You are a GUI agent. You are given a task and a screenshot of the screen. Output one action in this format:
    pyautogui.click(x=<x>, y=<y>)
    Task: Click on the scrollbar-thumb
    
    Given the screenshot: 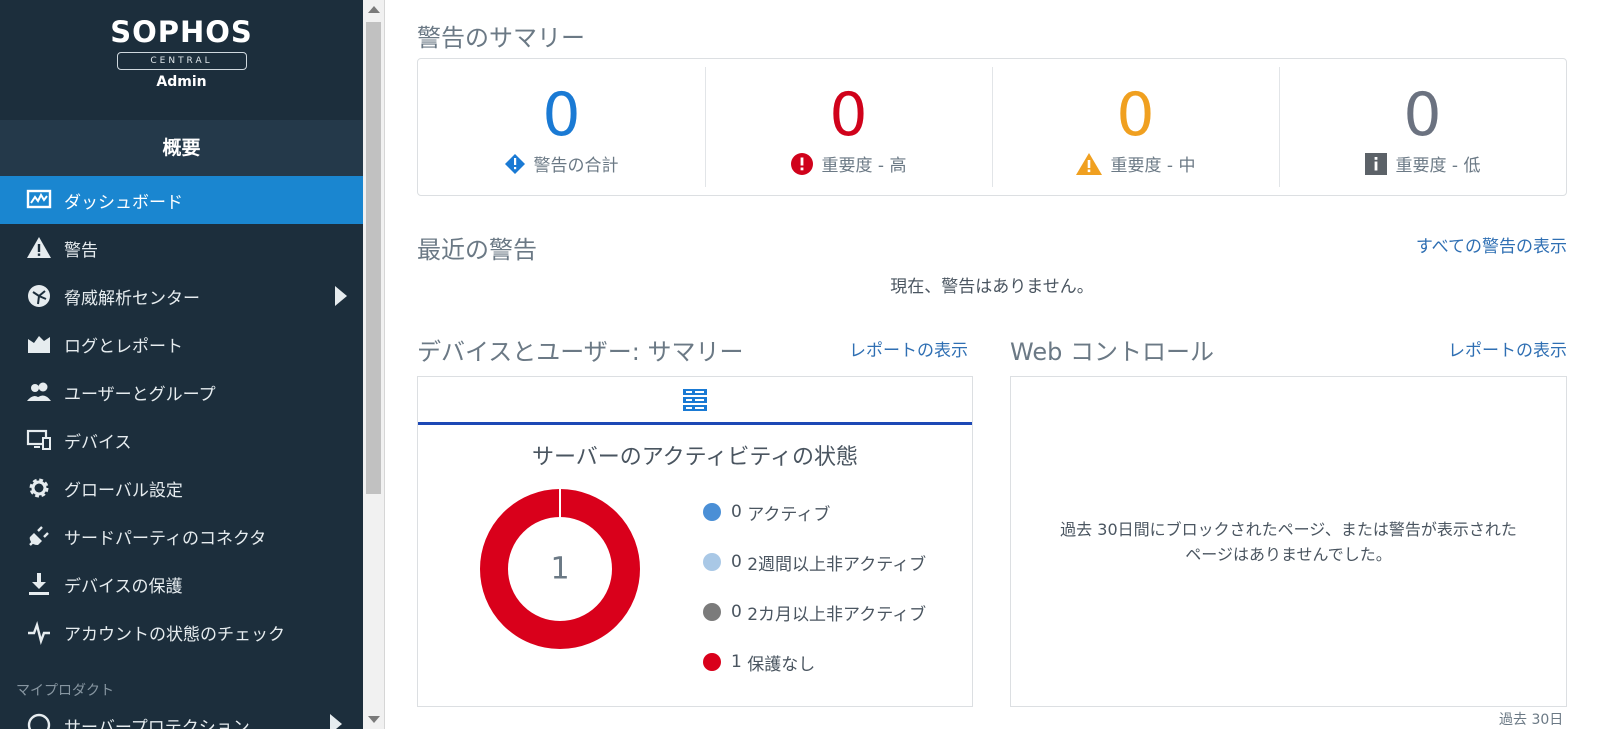 What is the action you would take?
    pyautogui.click(x=373, y=258)
    